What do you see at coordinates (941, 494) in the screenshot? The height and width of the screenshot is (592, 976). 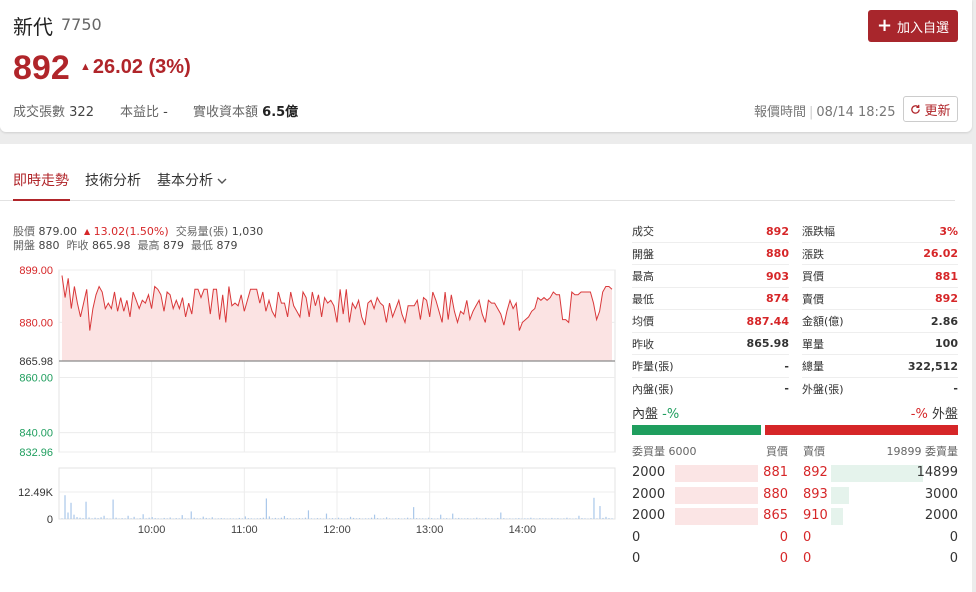 I see `ask-volume: 3000` at bounding box center [941, 494].